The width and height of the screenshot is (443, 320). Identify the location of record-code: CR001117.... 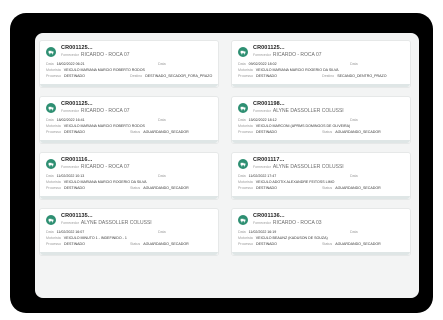
(269, 160).